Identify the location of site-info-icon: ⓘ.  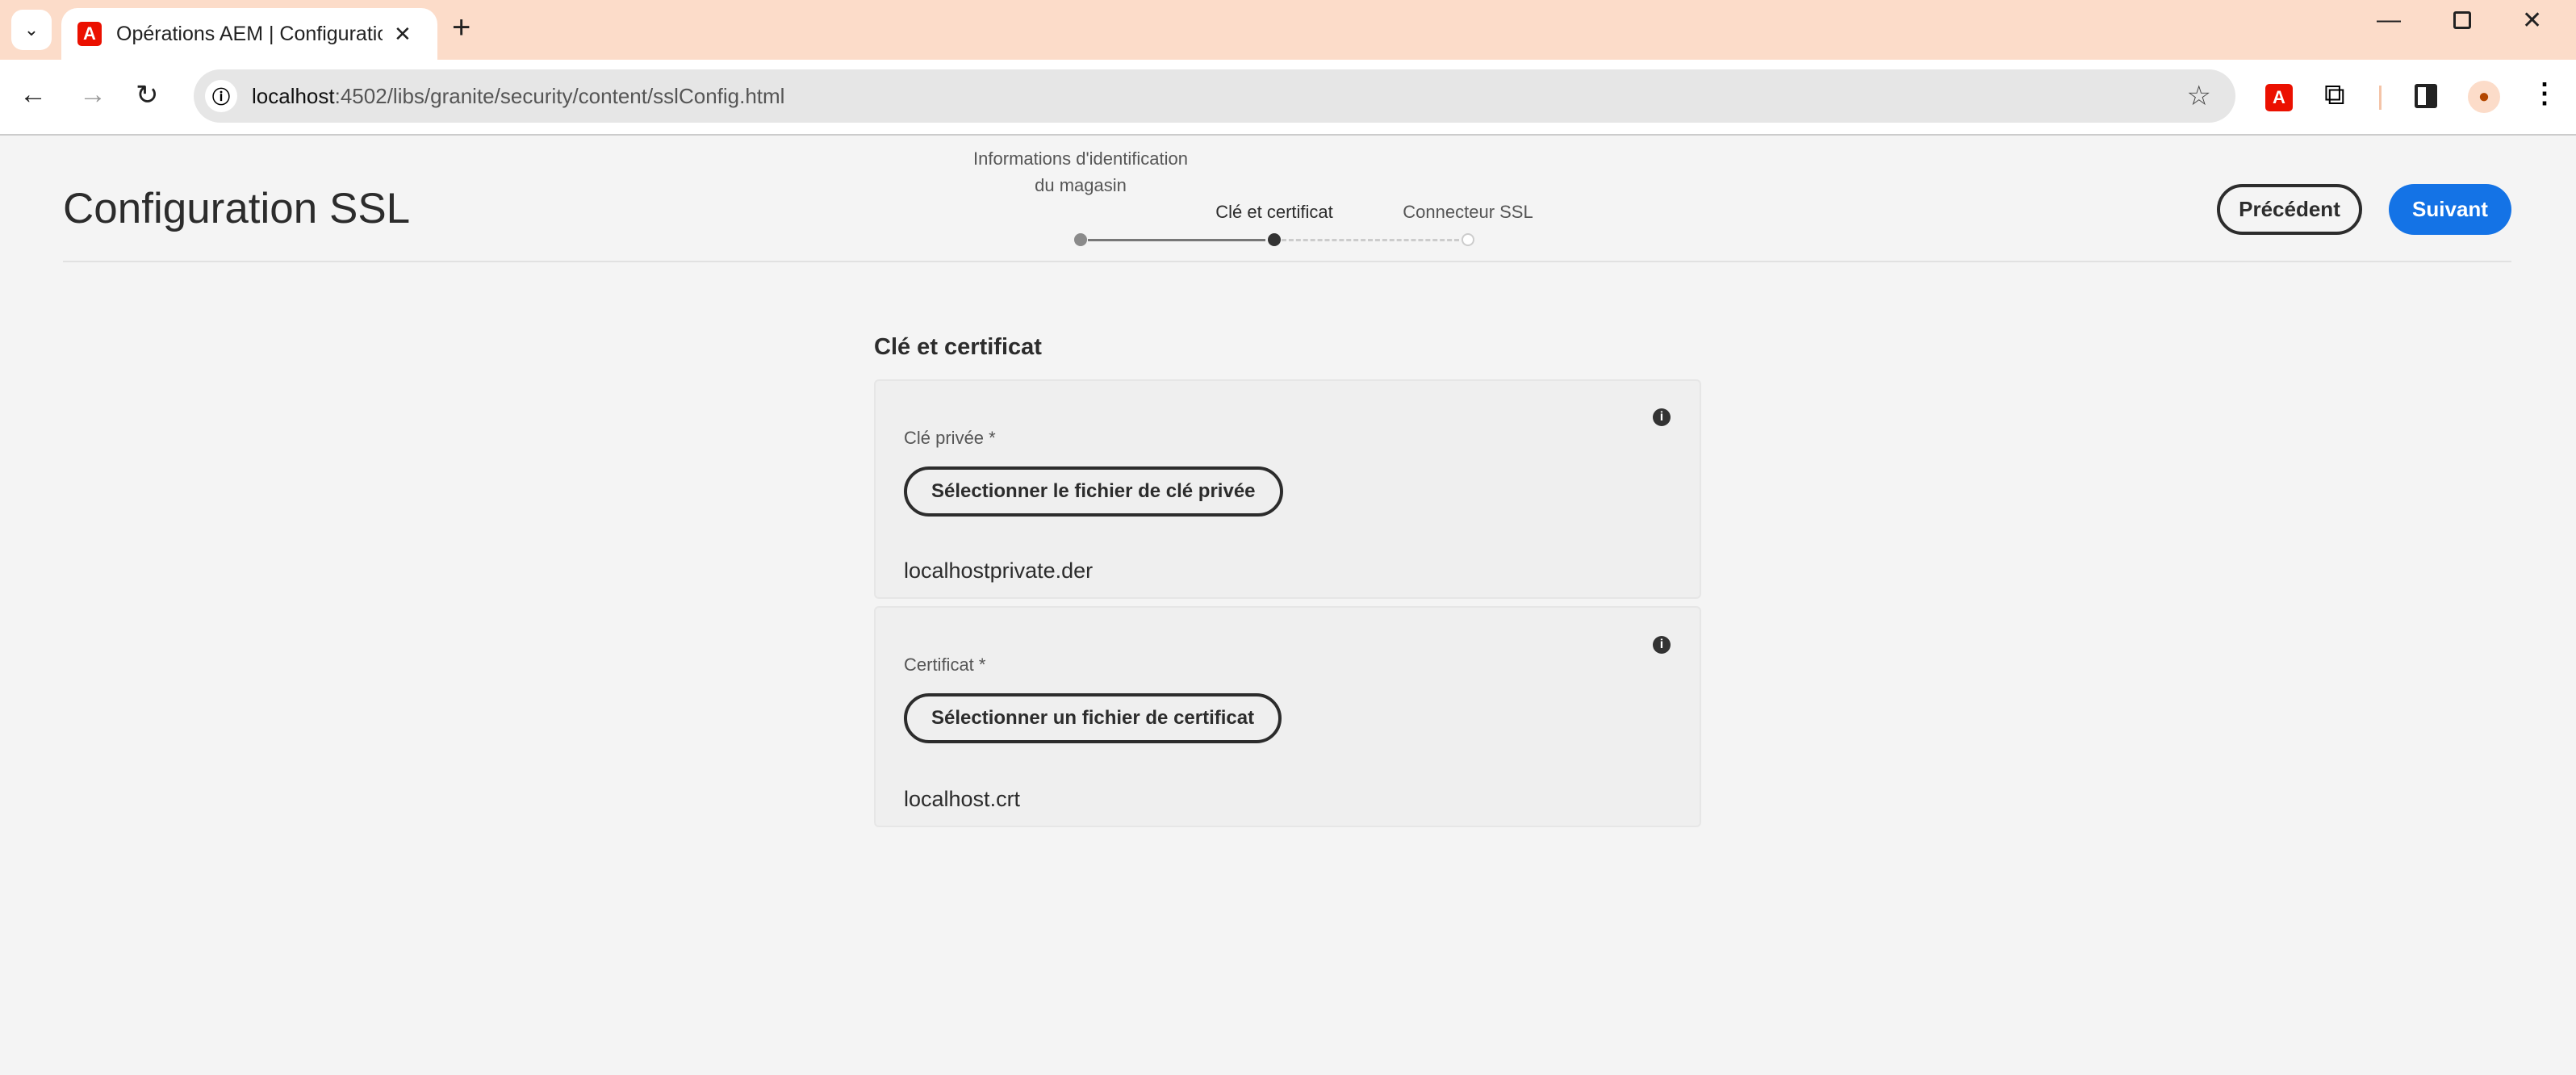
(221, 96).